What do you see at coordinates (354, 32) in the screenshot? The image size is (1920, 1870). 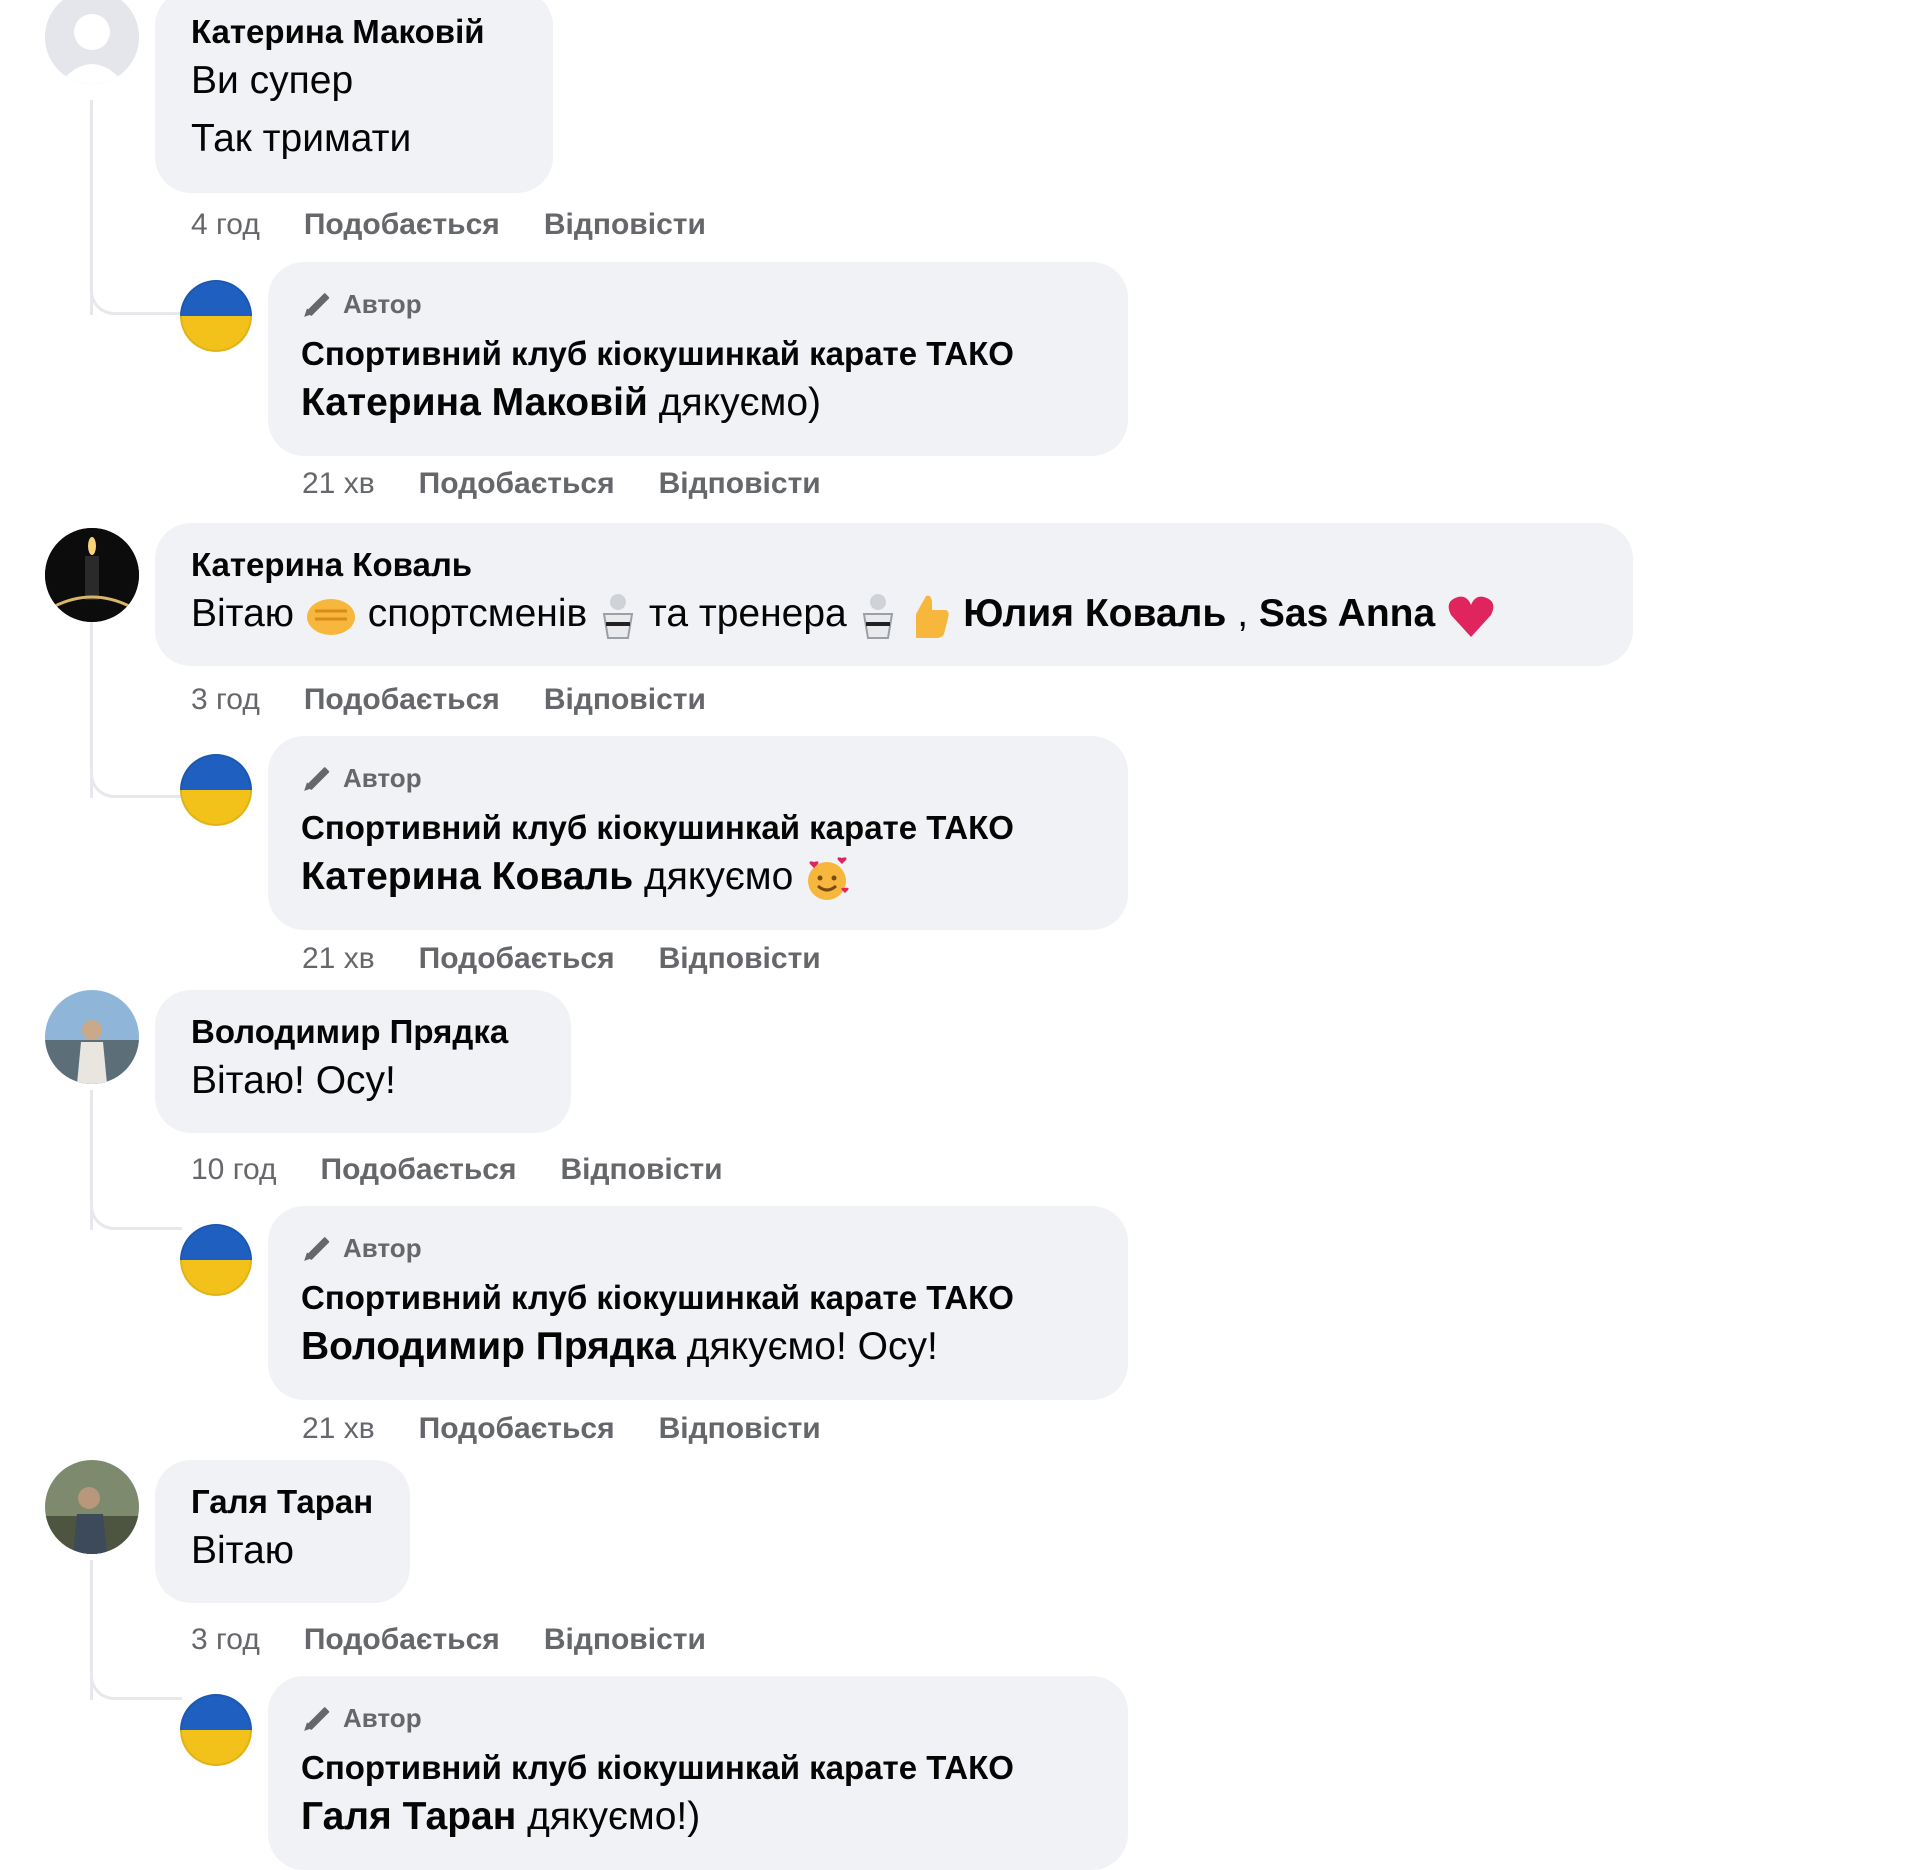 I see `comment-author: Катерина Маковій` at bounding box center [354, 32].